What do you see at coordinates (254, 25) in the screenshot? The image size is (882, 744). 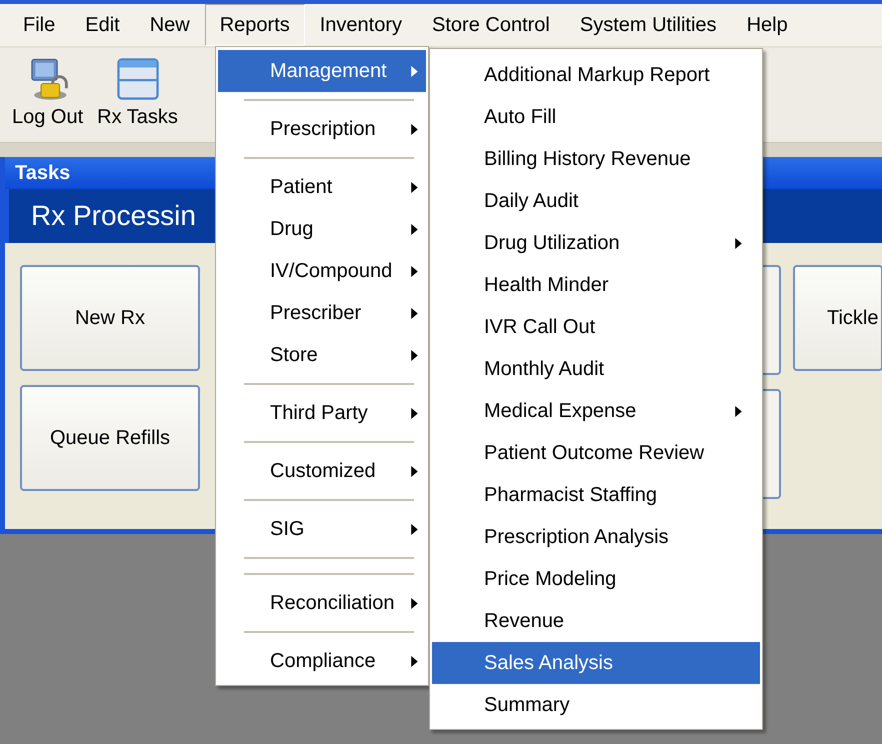 I see `menu-item: Reports` at bounding box center [254, 25].